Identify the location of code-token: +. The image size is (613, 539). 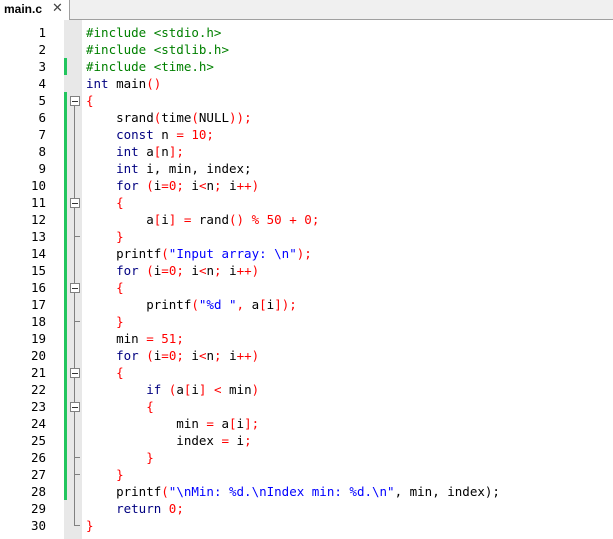
(293, 219).